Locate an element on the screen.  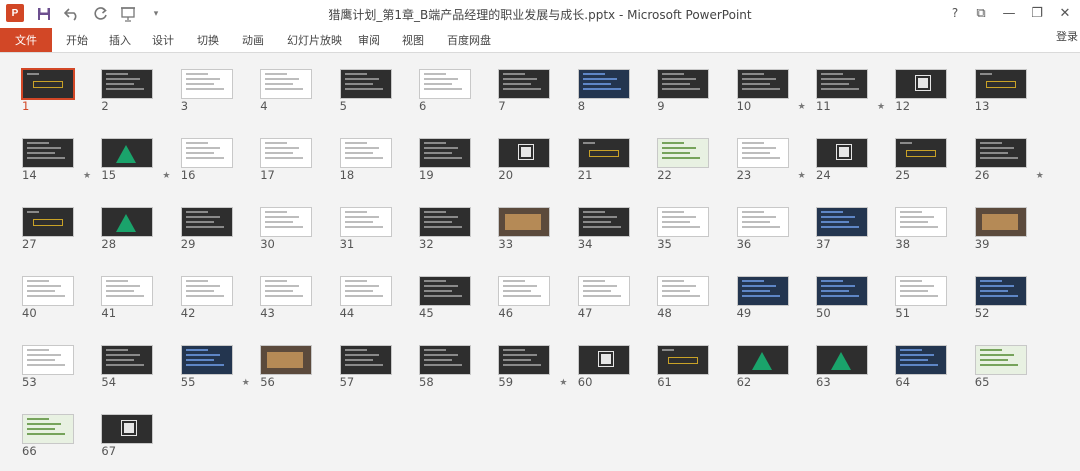
tab-slideshow: 幻灯片放映 is located at coordinates (314, 40).